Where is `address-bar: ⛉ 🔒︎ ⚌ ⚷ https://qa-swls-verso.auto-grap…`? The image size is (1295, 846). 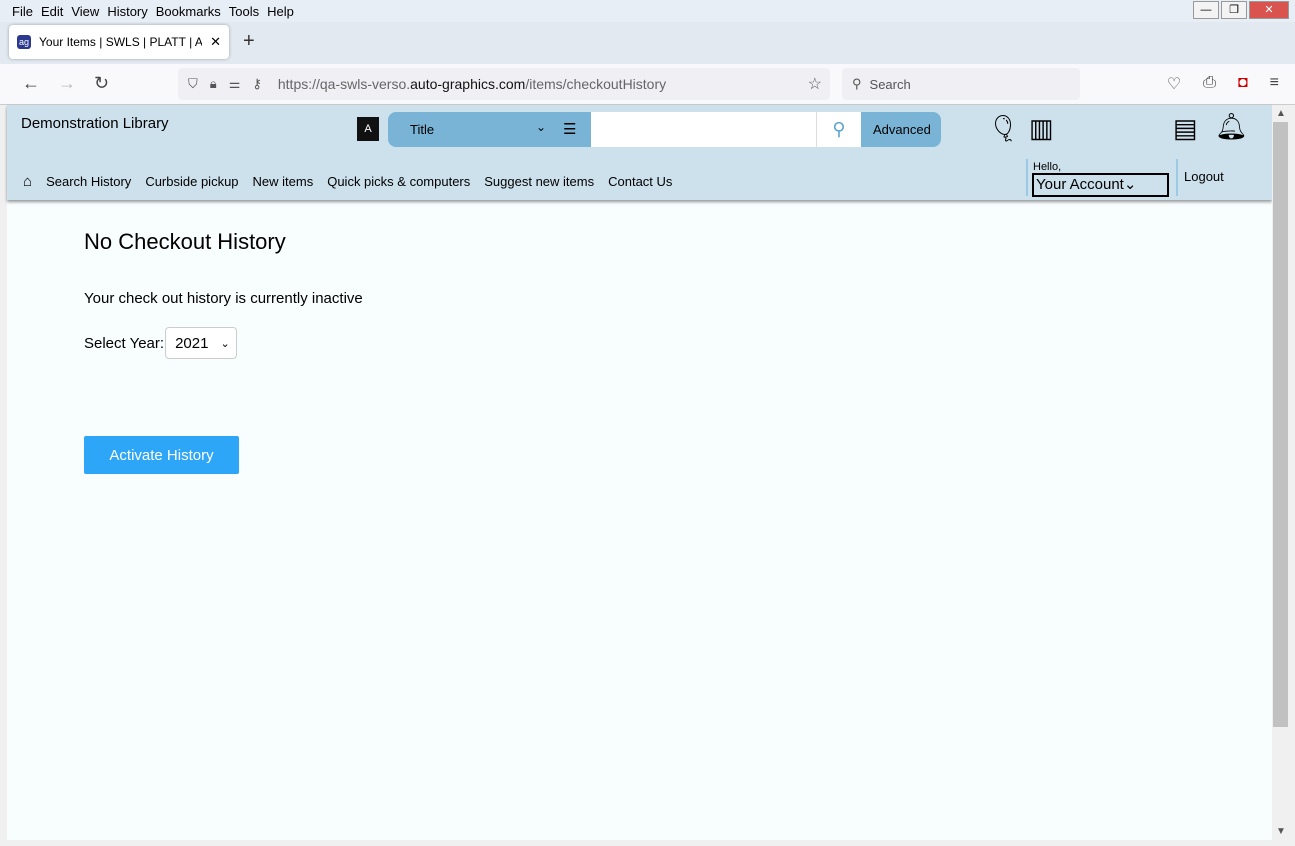 address-bar: ⛉ 🔒︎ ⚌ ⚷ https://qa-swls-verso.auto-grap… is located at coordinates (504, 84).